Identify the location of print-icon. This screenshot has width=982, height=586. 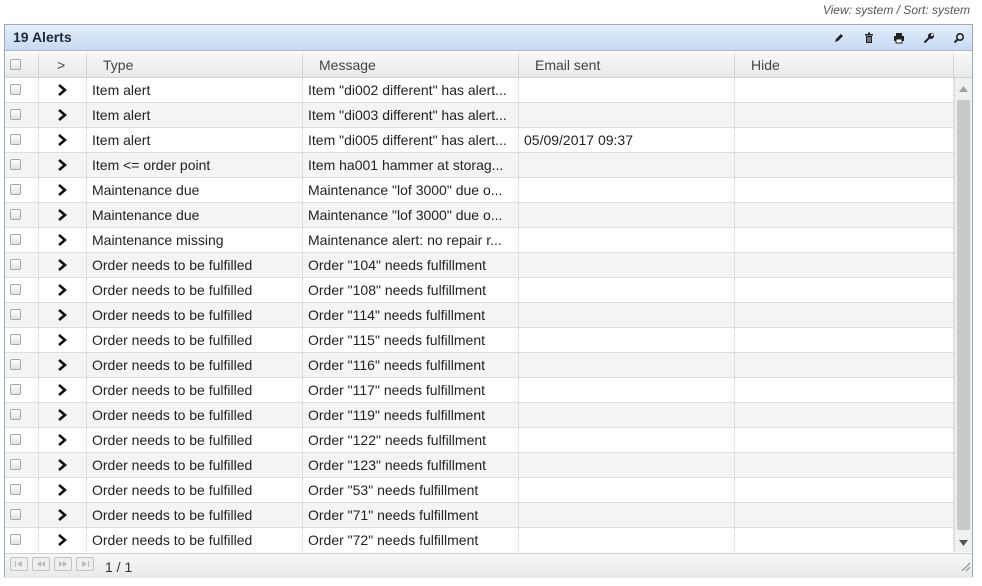
(899, 38).